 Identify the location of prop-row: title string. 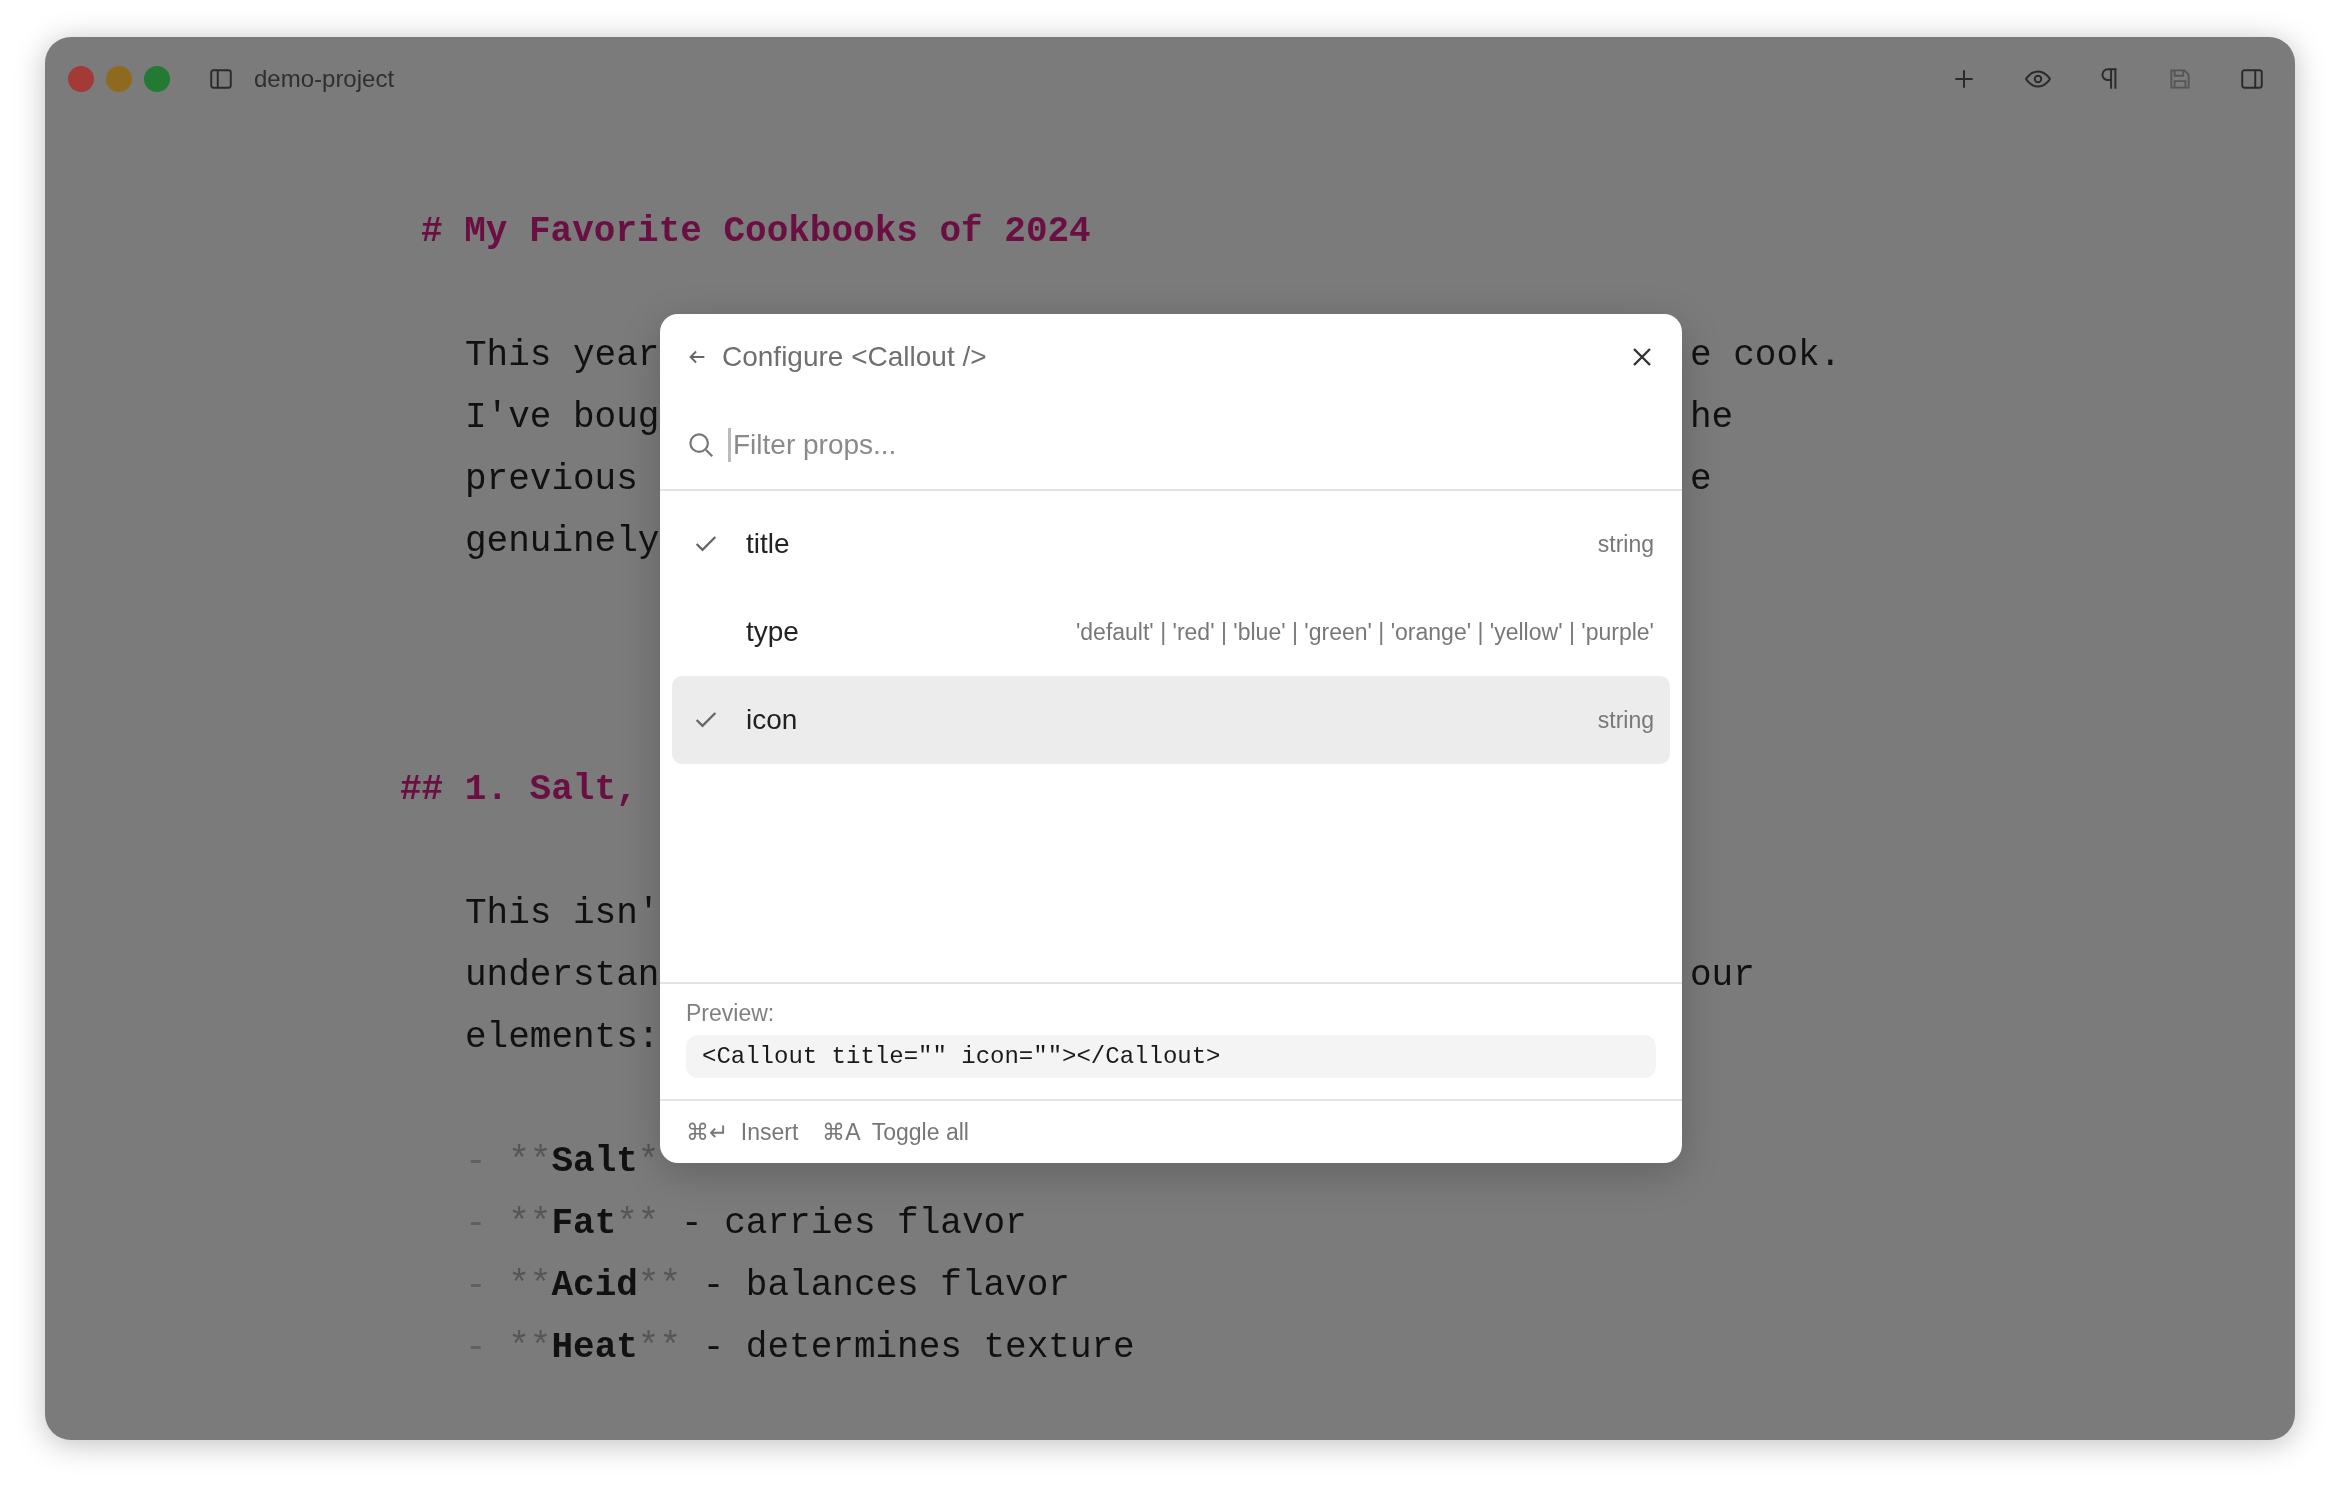
(1171, 544).